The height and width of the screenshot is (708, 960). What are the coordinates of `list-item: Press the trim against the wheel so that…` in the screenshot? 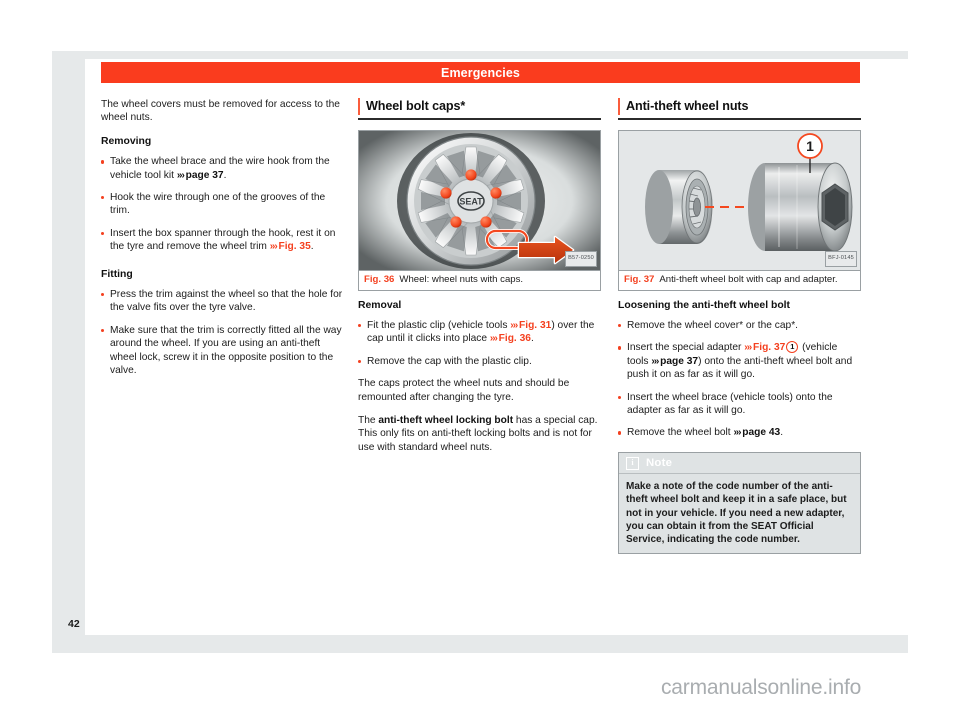 It's located at (222, 301).